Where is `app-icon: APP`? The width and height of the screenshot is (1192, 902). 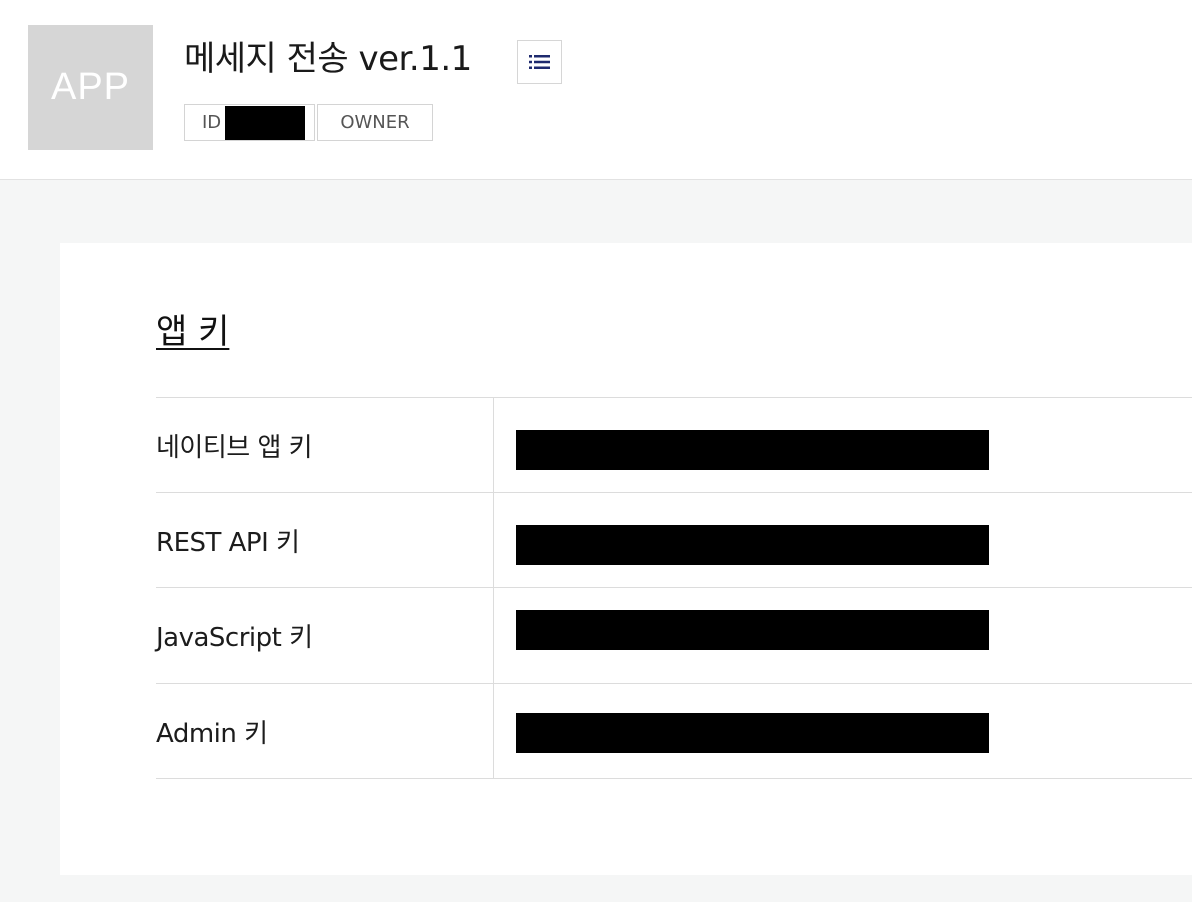 app-icon: APP is located at coordinates (90, 87).